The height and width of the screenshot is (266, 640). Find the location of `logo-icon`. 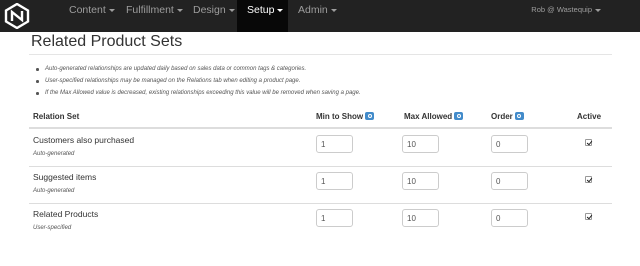

logo-icon is located at coordinates (17, 16).